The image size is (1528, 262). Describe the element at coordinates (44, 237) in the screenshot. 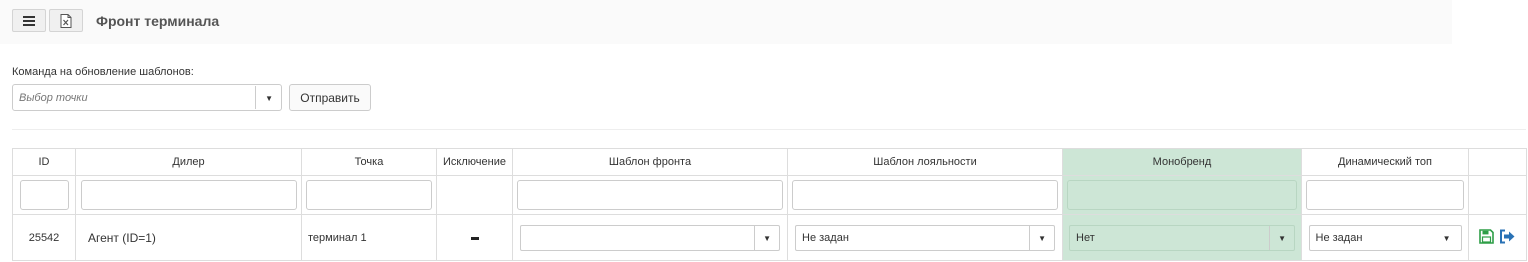

I see `cell-id: 25542` at that location.